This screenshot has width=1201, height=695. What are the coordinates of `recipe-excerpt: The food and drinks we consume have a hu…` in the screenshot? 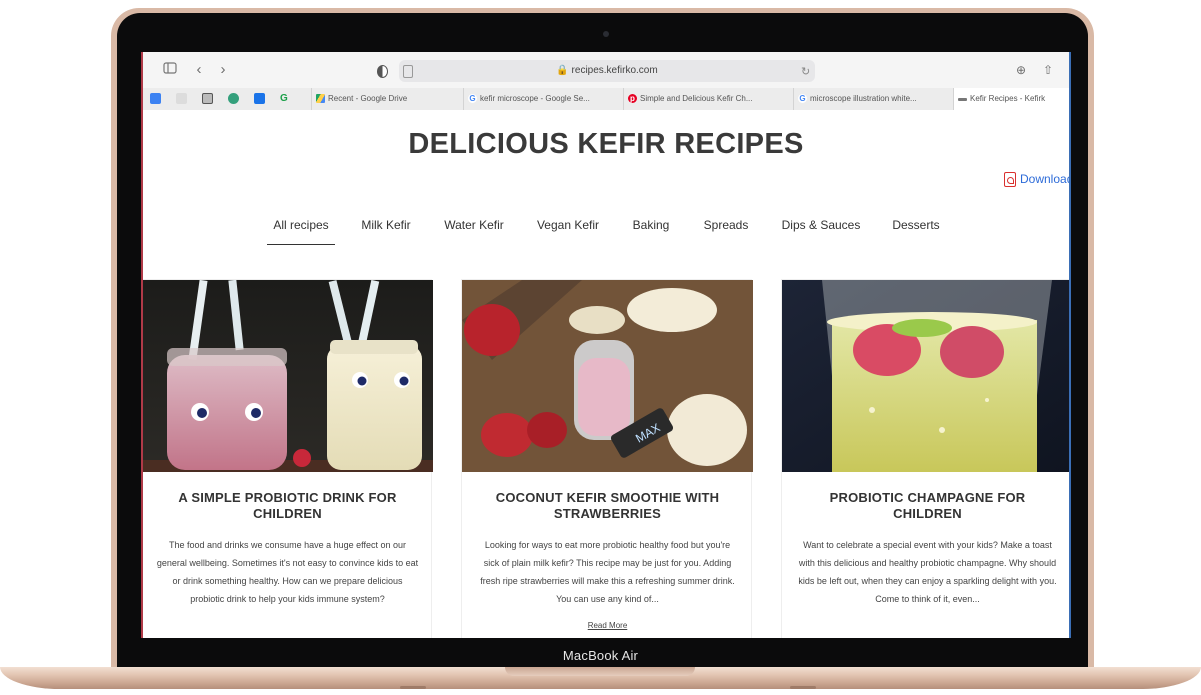 It's located at (287, 572).